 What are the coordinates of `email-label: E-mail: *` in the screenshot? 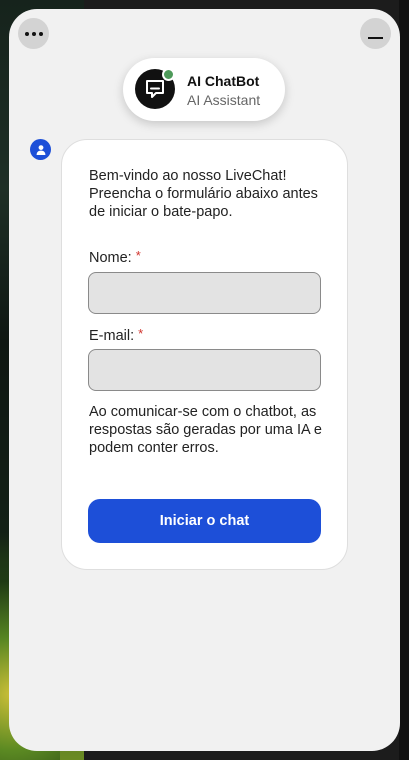 It's located at (116, 335).